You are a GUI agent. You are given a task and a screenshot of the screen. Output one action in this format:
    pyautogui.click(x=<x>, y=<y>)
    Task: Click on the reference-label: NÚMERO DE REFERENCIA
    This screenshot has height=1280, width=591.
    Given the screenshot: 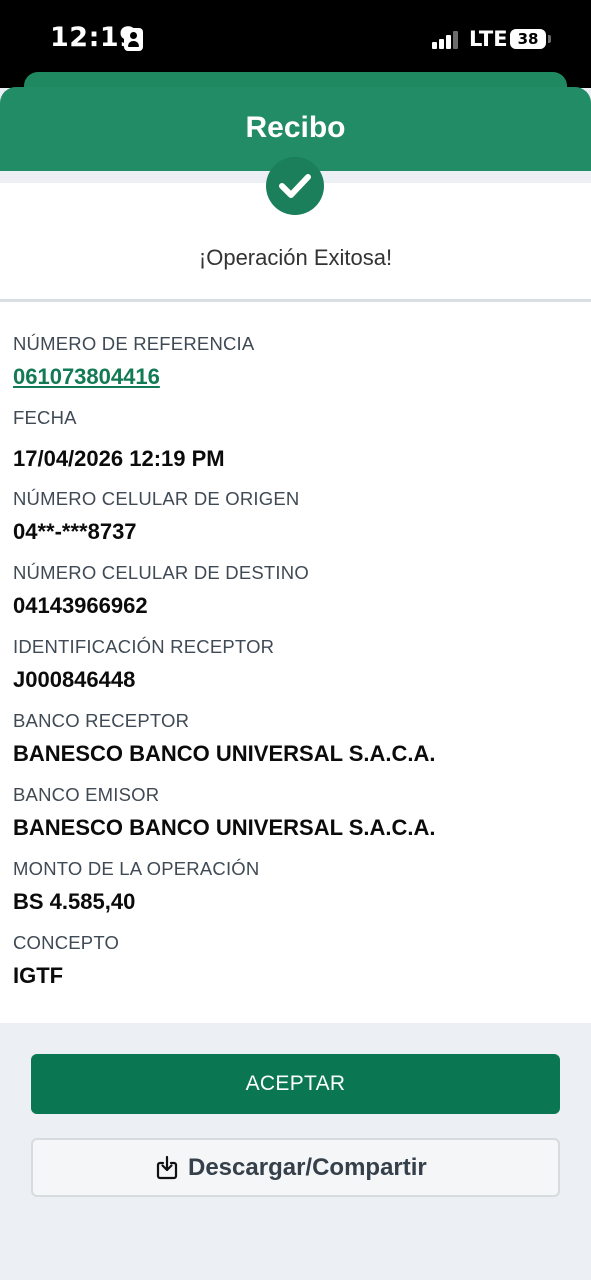 What is the action you would take?
    pyautogui.click(x=134, y=343)
    